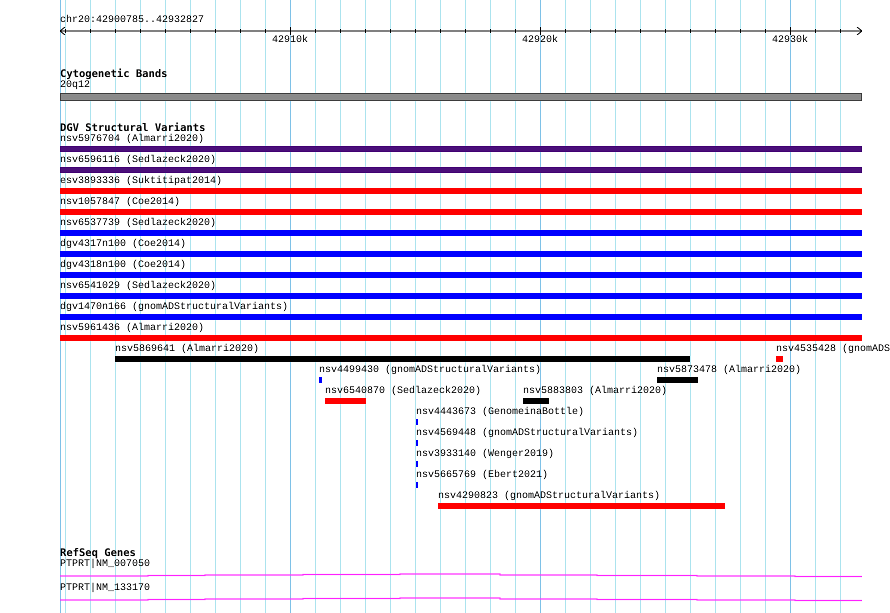  What do you see at coordinates (132, 329) in the screenshot?
I see `variant-label: nsv5961436 (Almarri2020)` at bounding box center [132, 329].